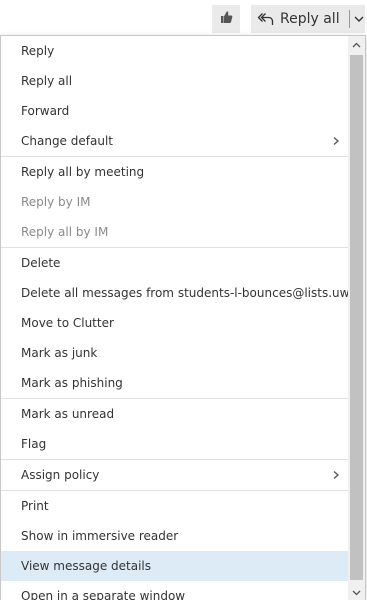  I want to click on menu-item-move-to-clutter: Move to Clutter, so click(175, 323).